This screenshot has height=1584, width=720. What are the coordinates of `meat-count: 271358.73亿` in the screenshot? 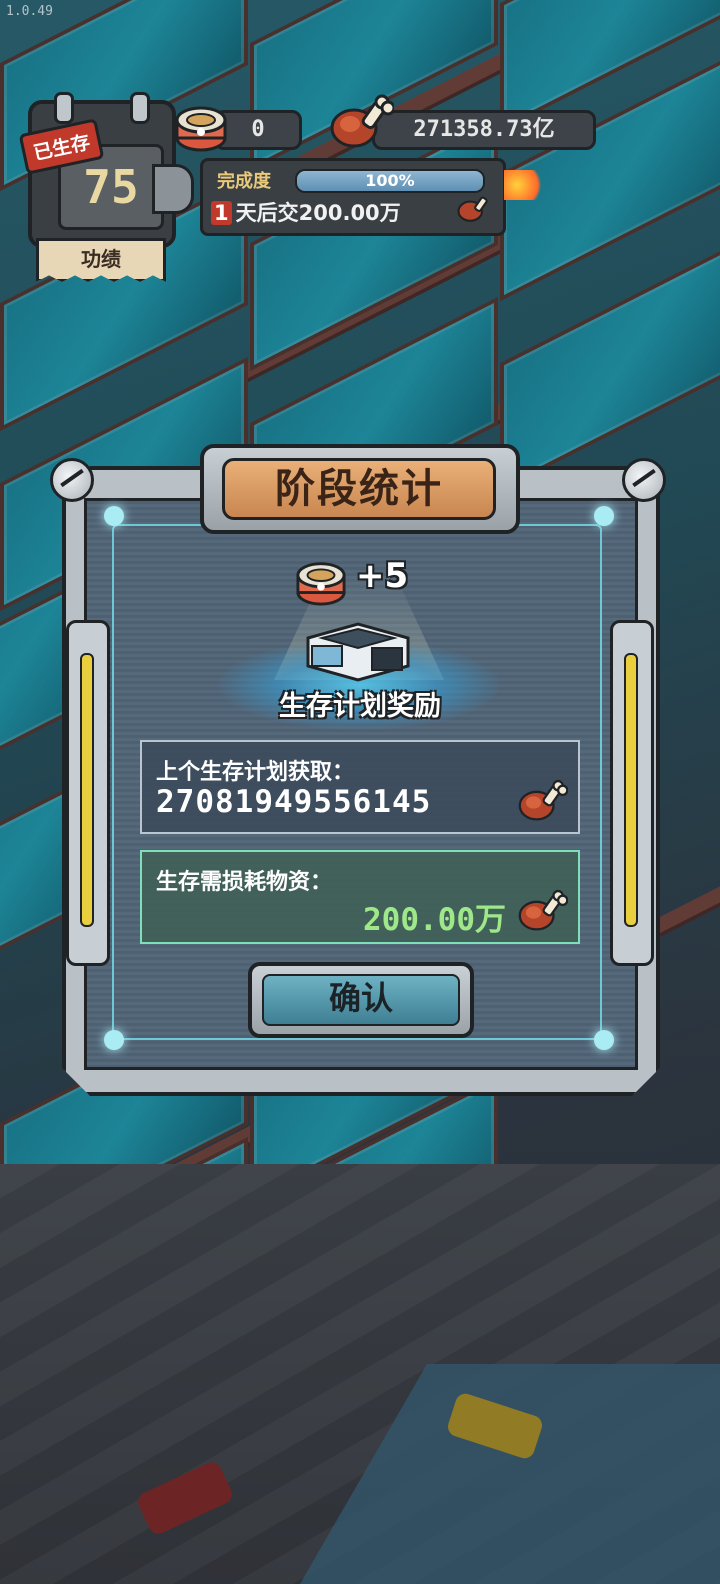 It's located at (484, 129).